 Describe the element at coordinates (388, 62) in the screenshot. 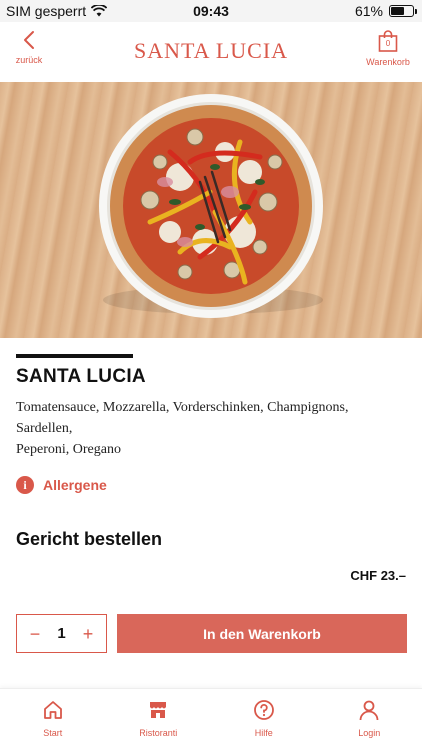

I see `cart-label: Warenkorb` at that location.